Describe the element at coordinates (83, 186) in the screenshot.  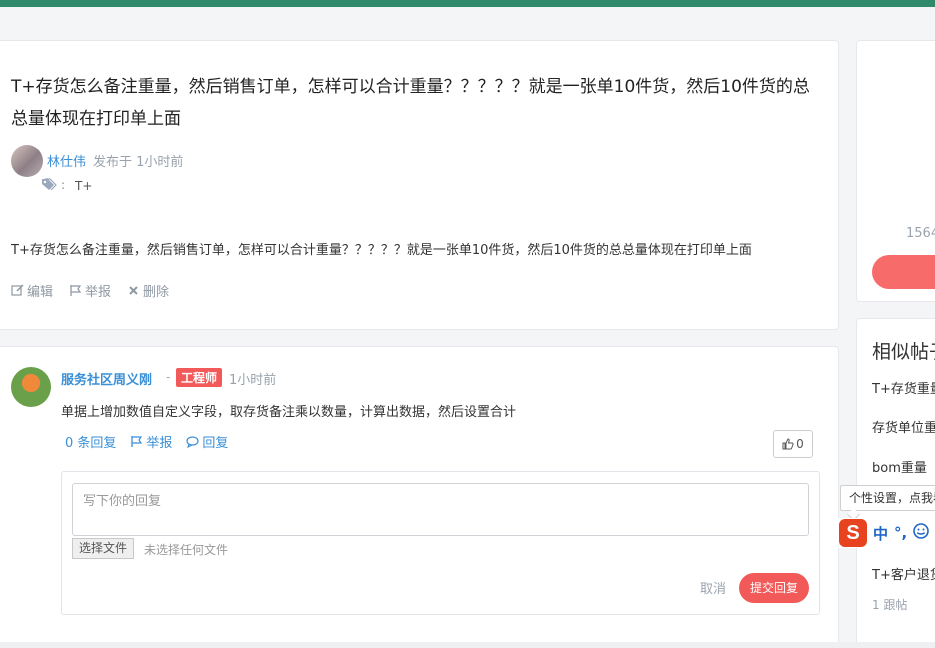
I see `tag-link-tplus: T+` at that location.